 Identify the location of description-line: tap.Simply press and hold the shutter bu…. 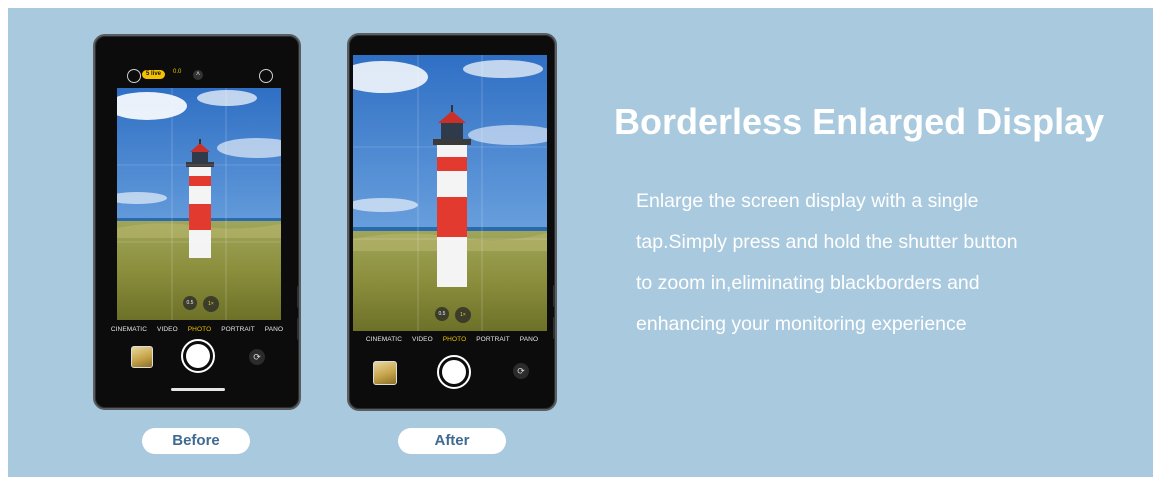
(827, 242).